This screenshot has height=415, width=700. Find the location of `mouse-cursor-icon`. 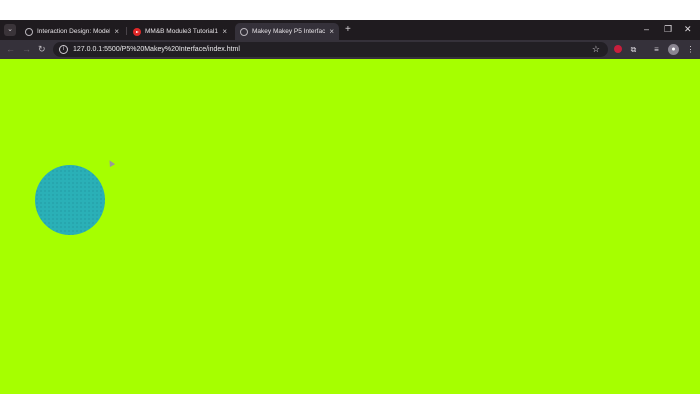

mouse-cursor-icon is located at coordinates (111, 163).